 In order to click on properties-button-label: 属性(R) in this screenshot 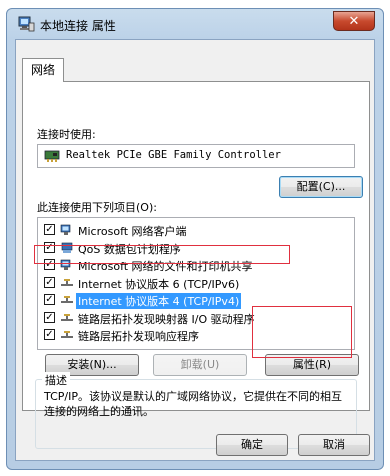, I will do `click(312, 364)`.